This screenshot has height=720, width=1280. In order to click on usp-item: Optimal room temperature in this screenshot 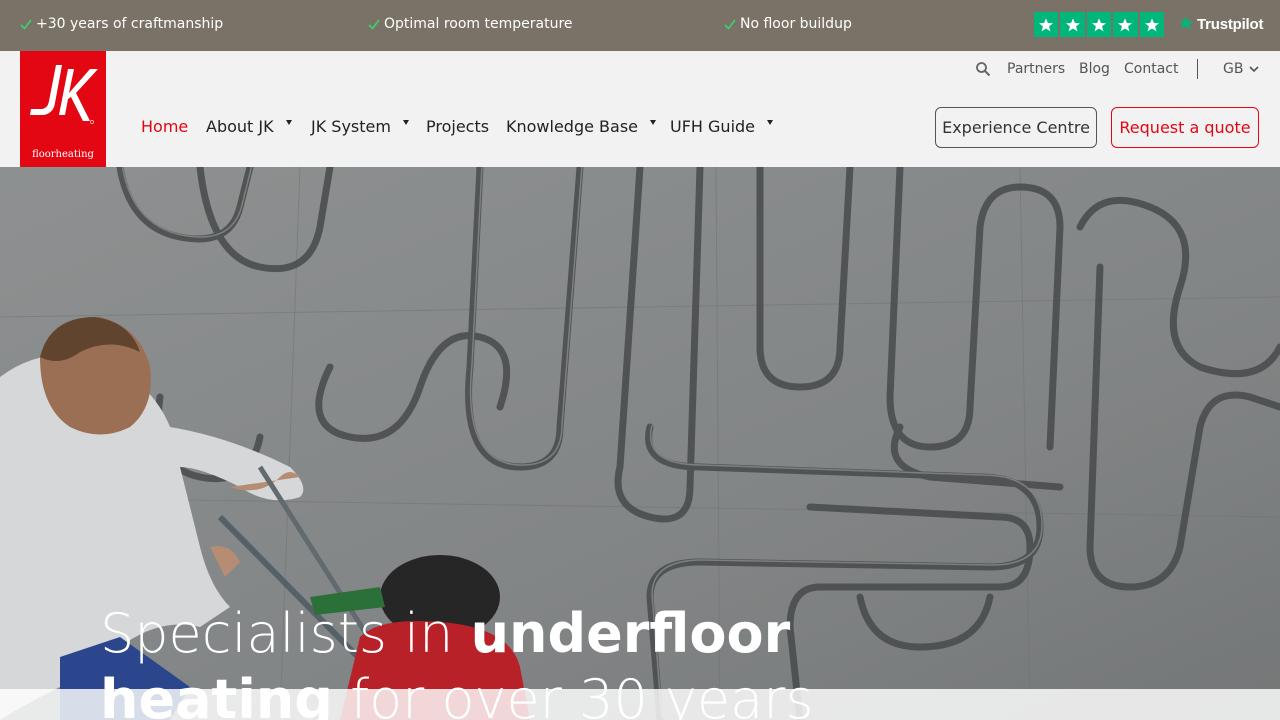, I will do `click(470, 24)`.